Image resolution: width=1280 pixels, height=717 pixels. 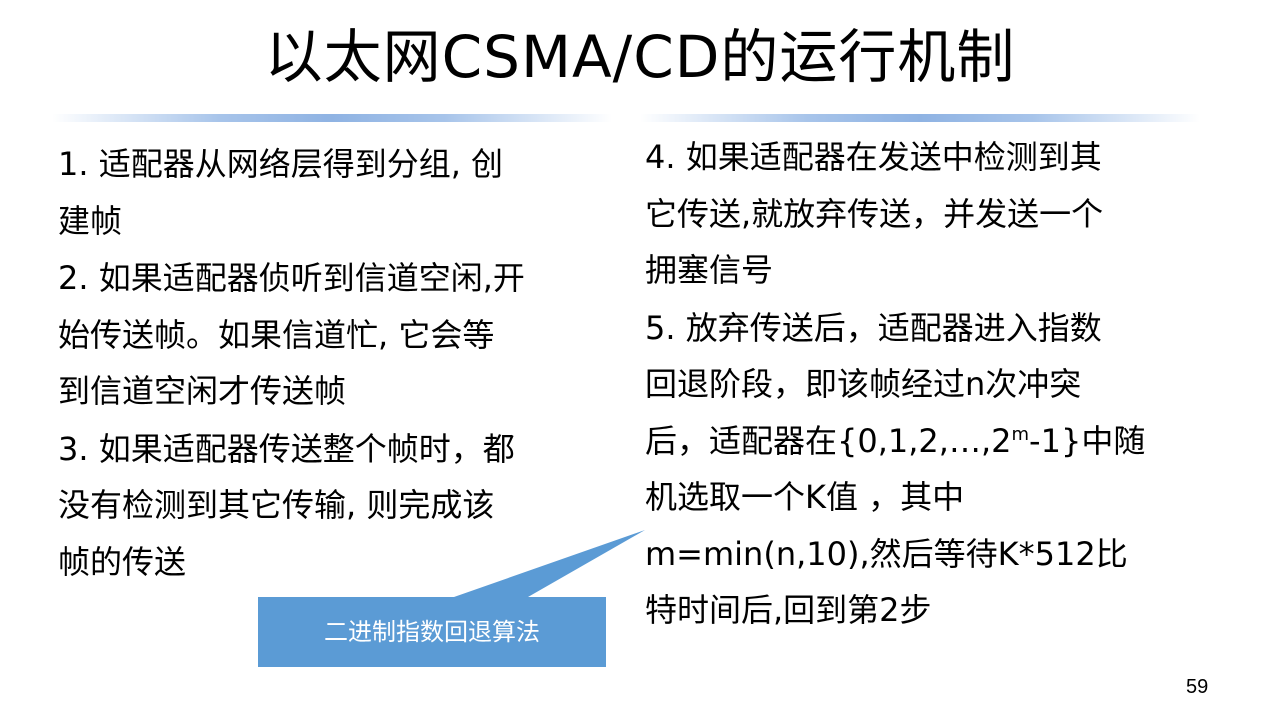 What do you see at coordinates (874, 213) in the screenshot?
I see `item-4-line-2: 它传送,就放弃传送，并发送一个` at bounding box center [874, 213].